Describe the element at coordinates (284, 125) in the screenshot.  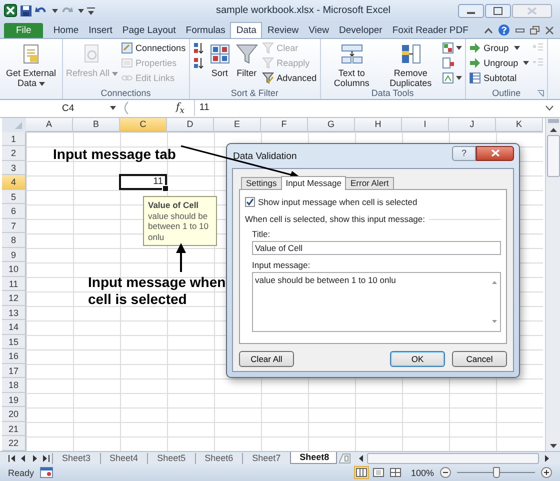
I see `column-header: F` at that location.